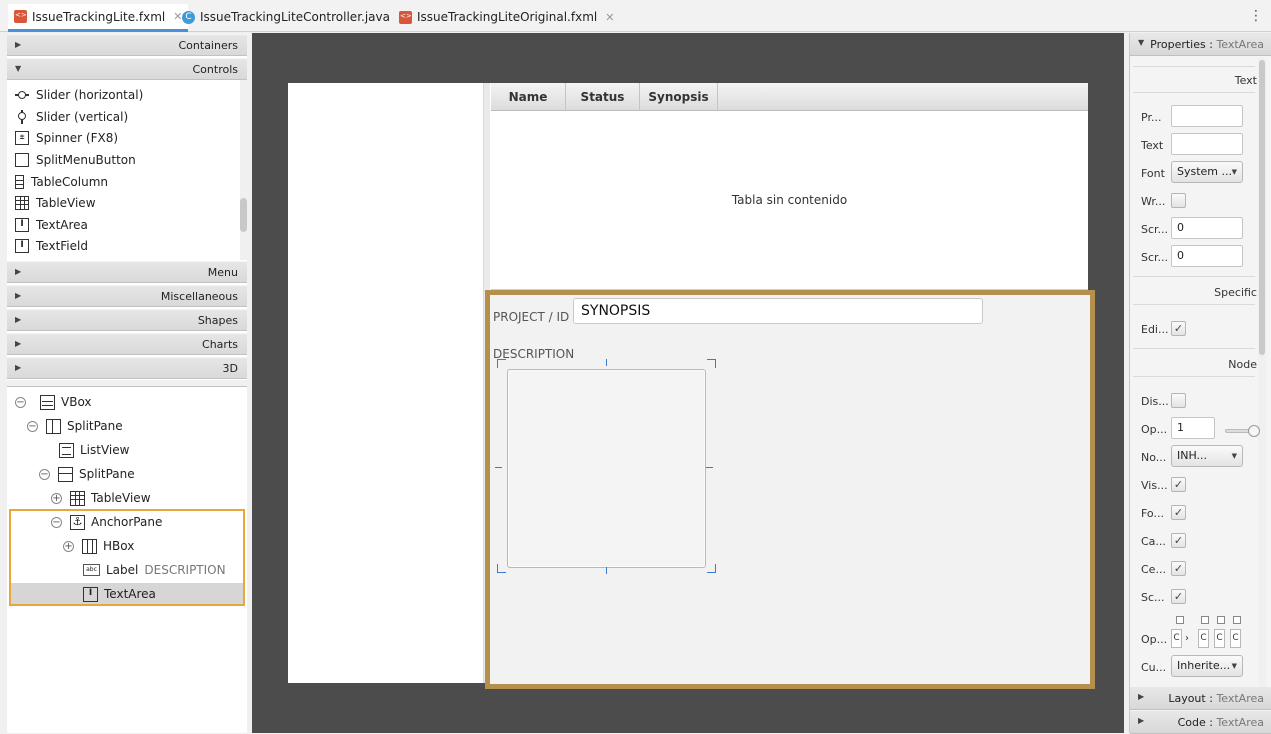 Image resolution: width=1271 pixels, height=734 pixels. I want to click on library-item-table-view: TableView, so click(55, 203).